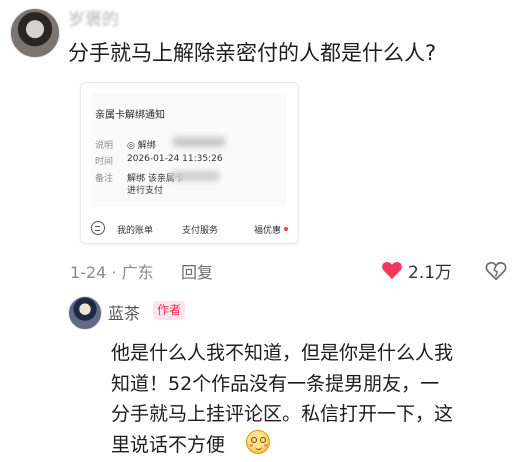  I want to click on author-badge: 作者, so click(169, 310).